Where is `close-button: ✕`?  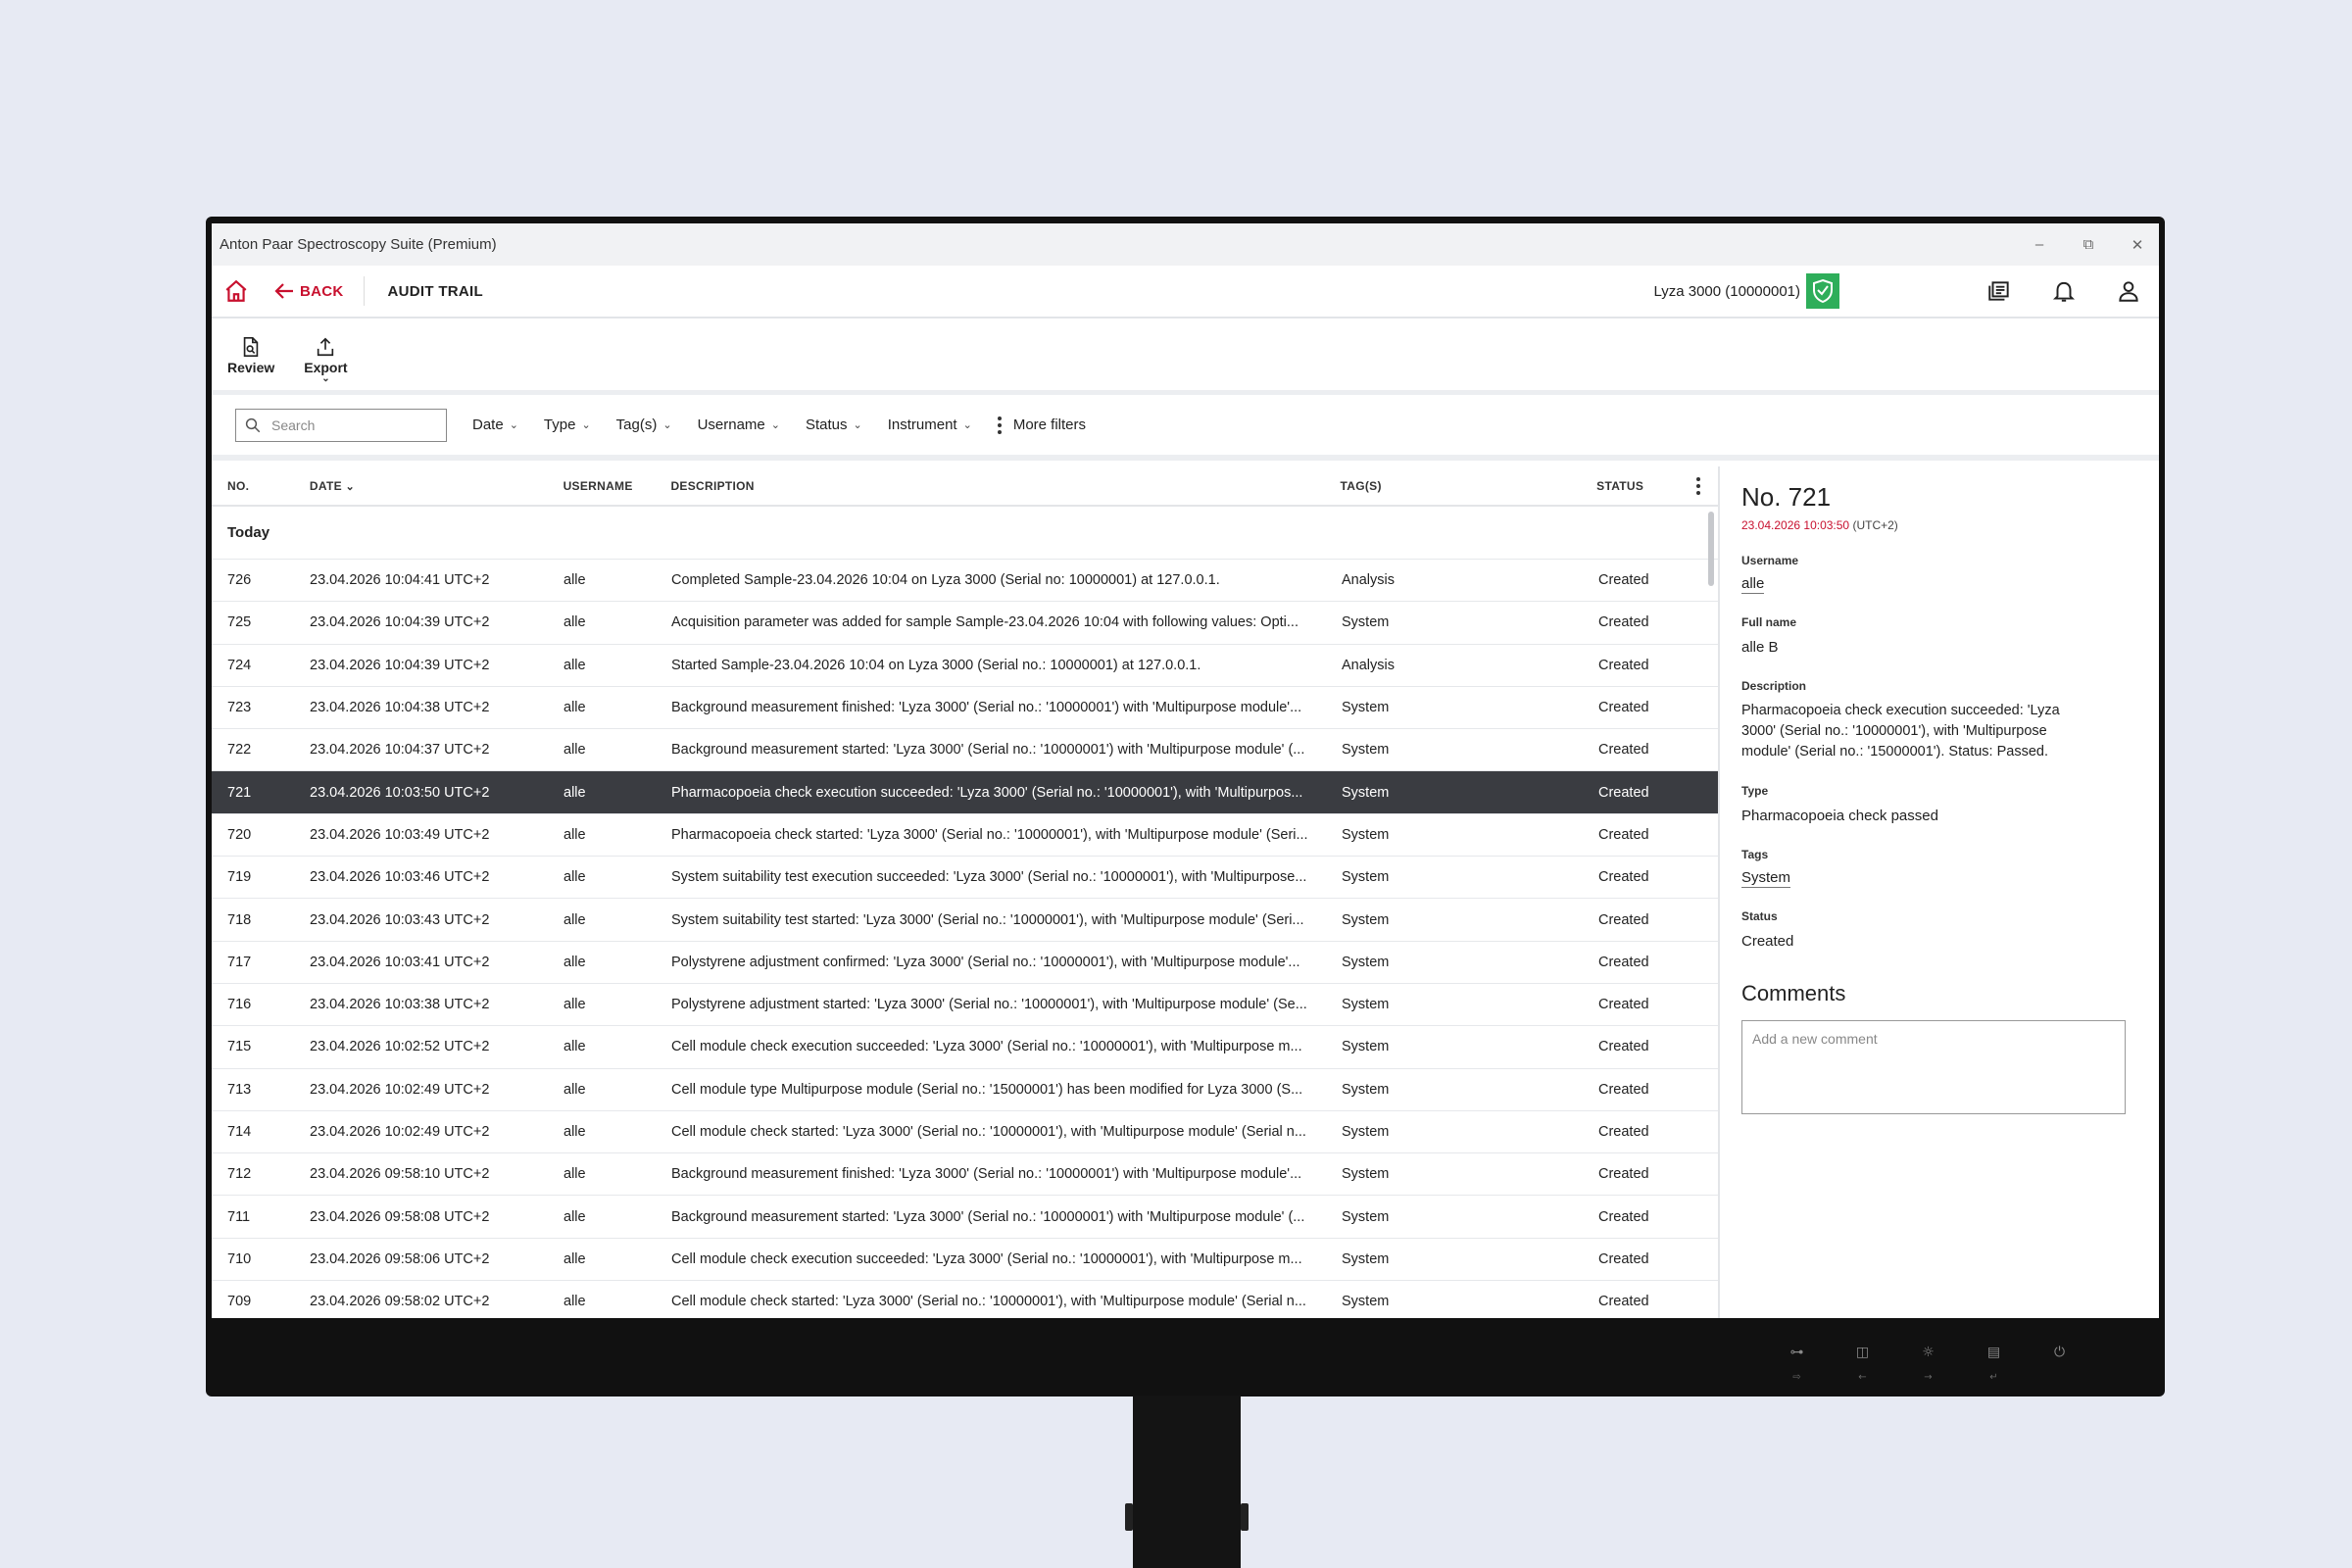 close-button: ✕ is located at coordinates (2137, 245).